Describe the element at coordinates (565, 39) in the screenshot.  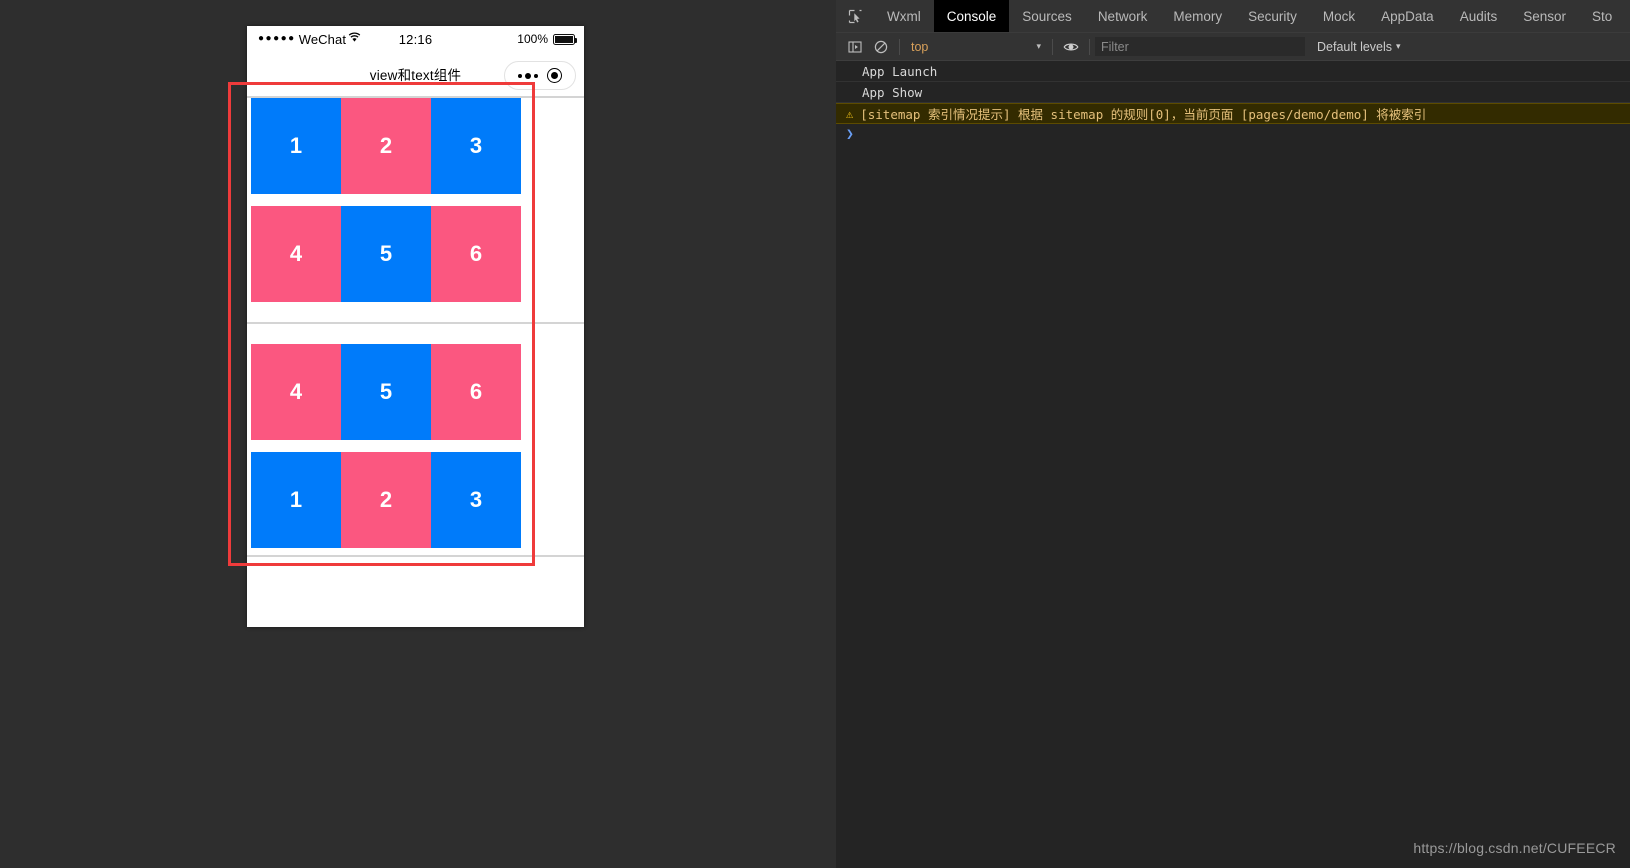
I see `battery-icon` at that location.